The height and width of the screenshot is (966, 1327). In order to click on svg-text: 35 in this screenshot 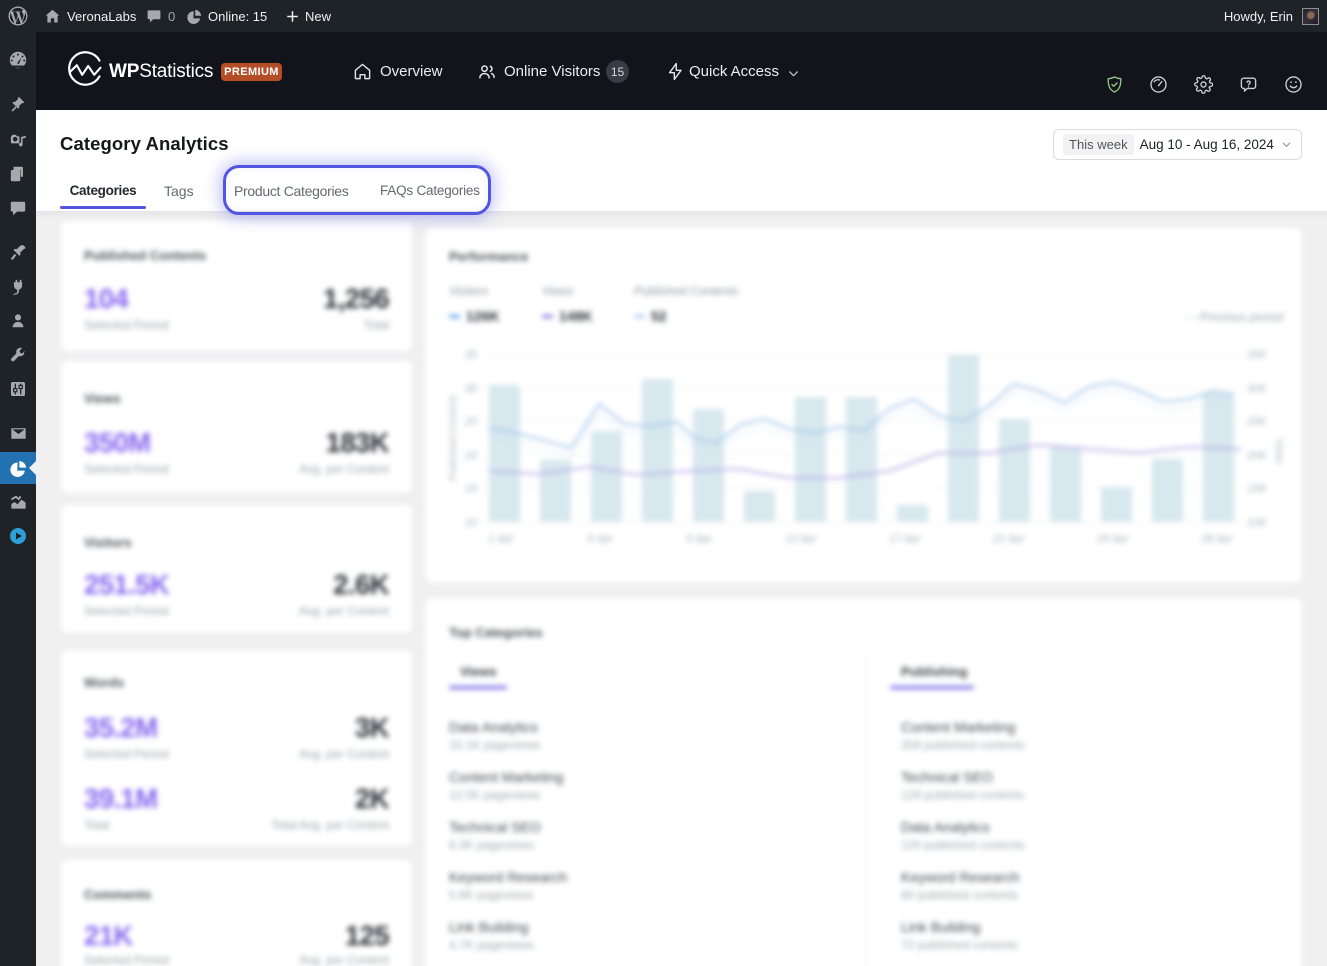, I will do `click(471, 355)`.